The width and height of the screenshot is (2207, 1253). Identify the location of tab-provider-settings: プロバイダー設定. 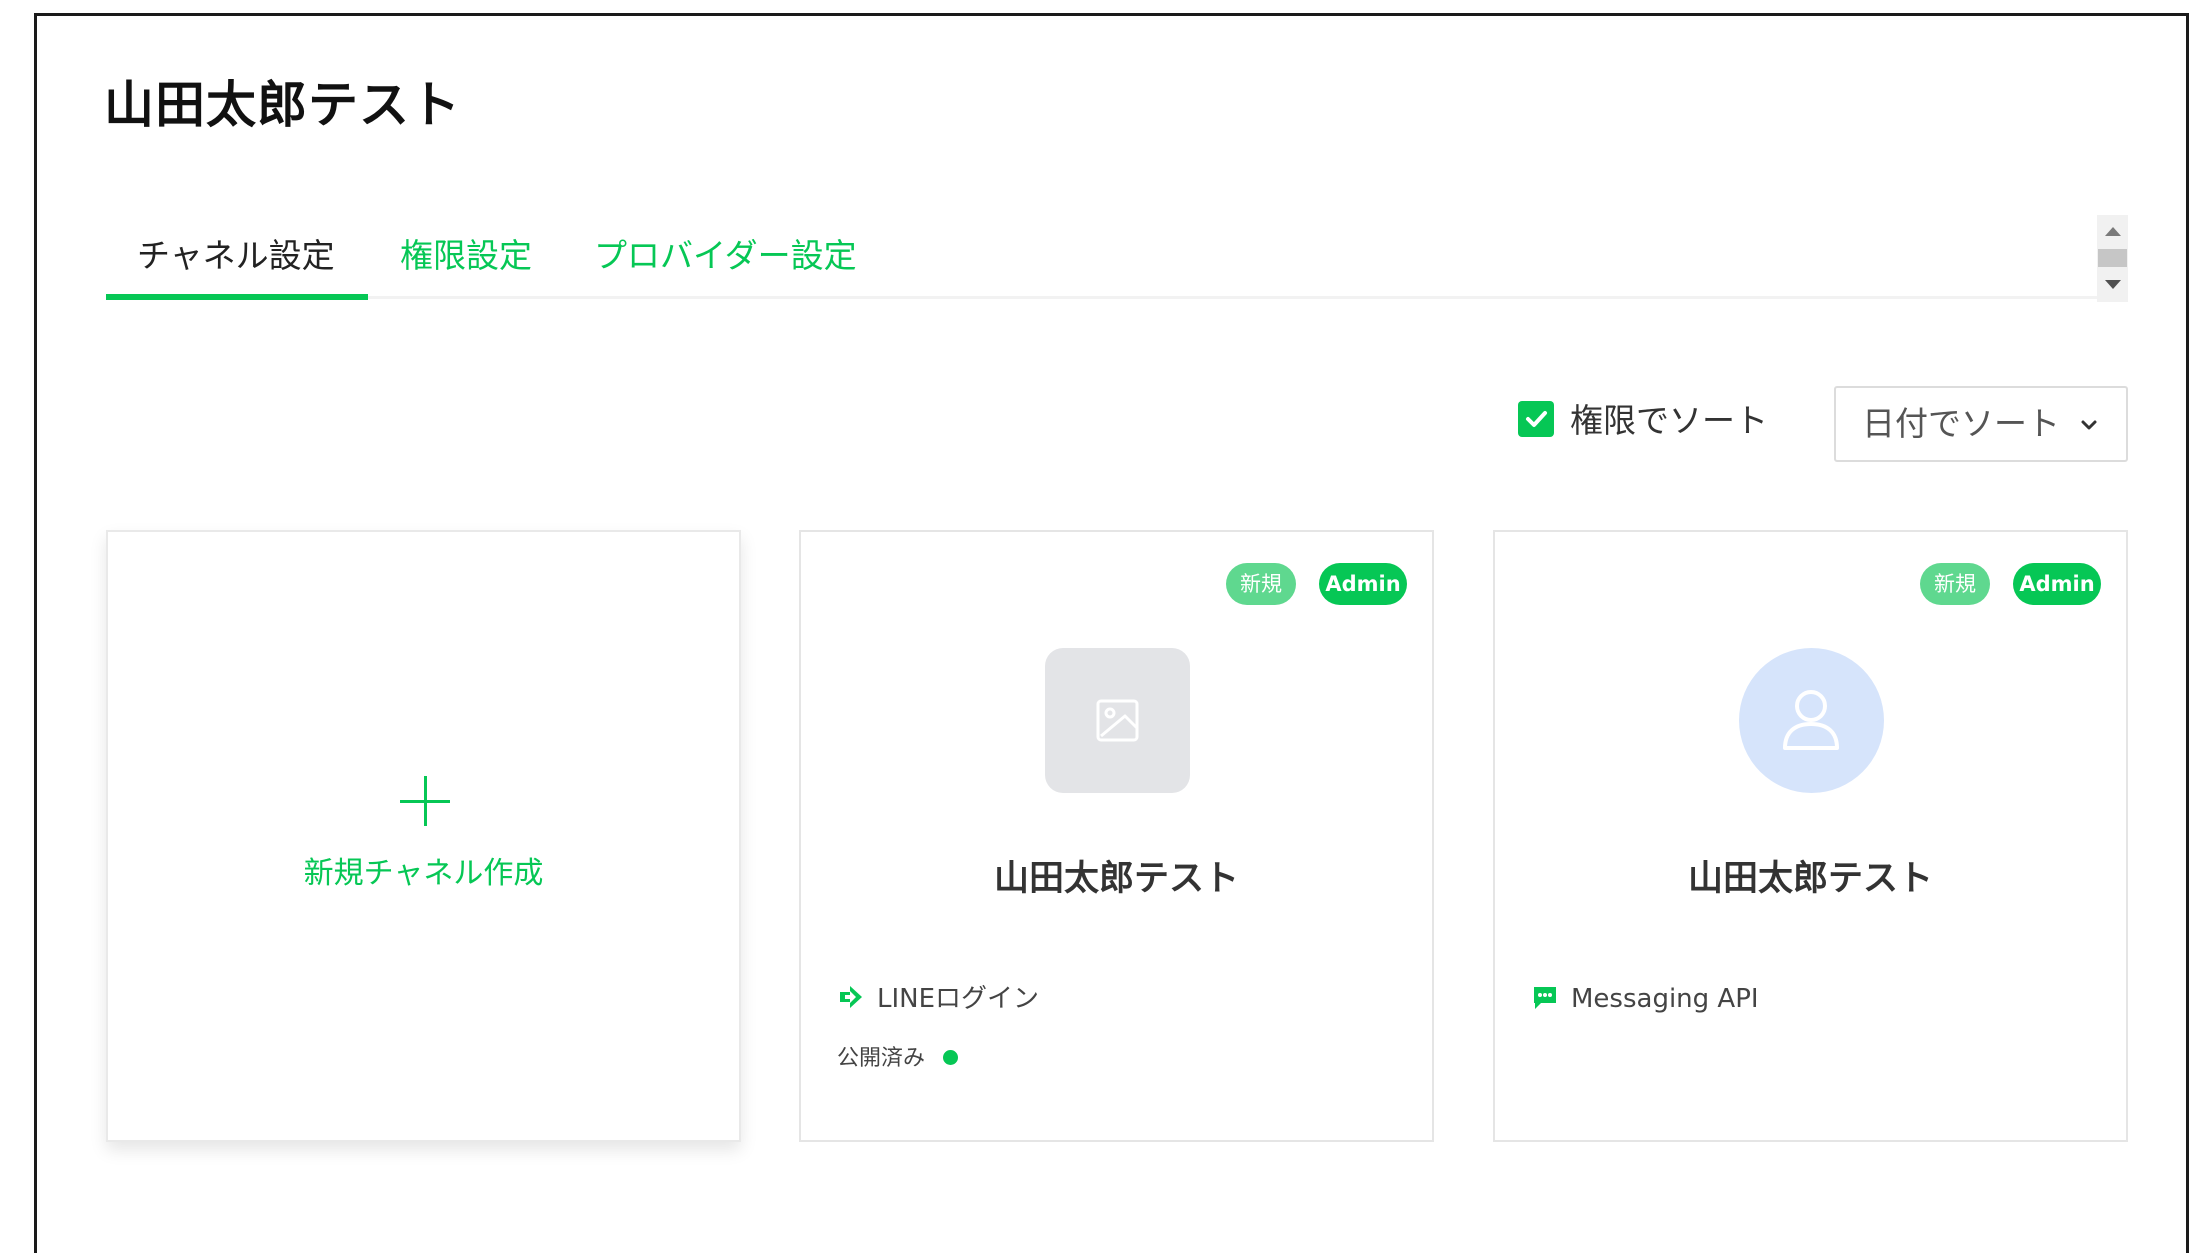
(725, 261).